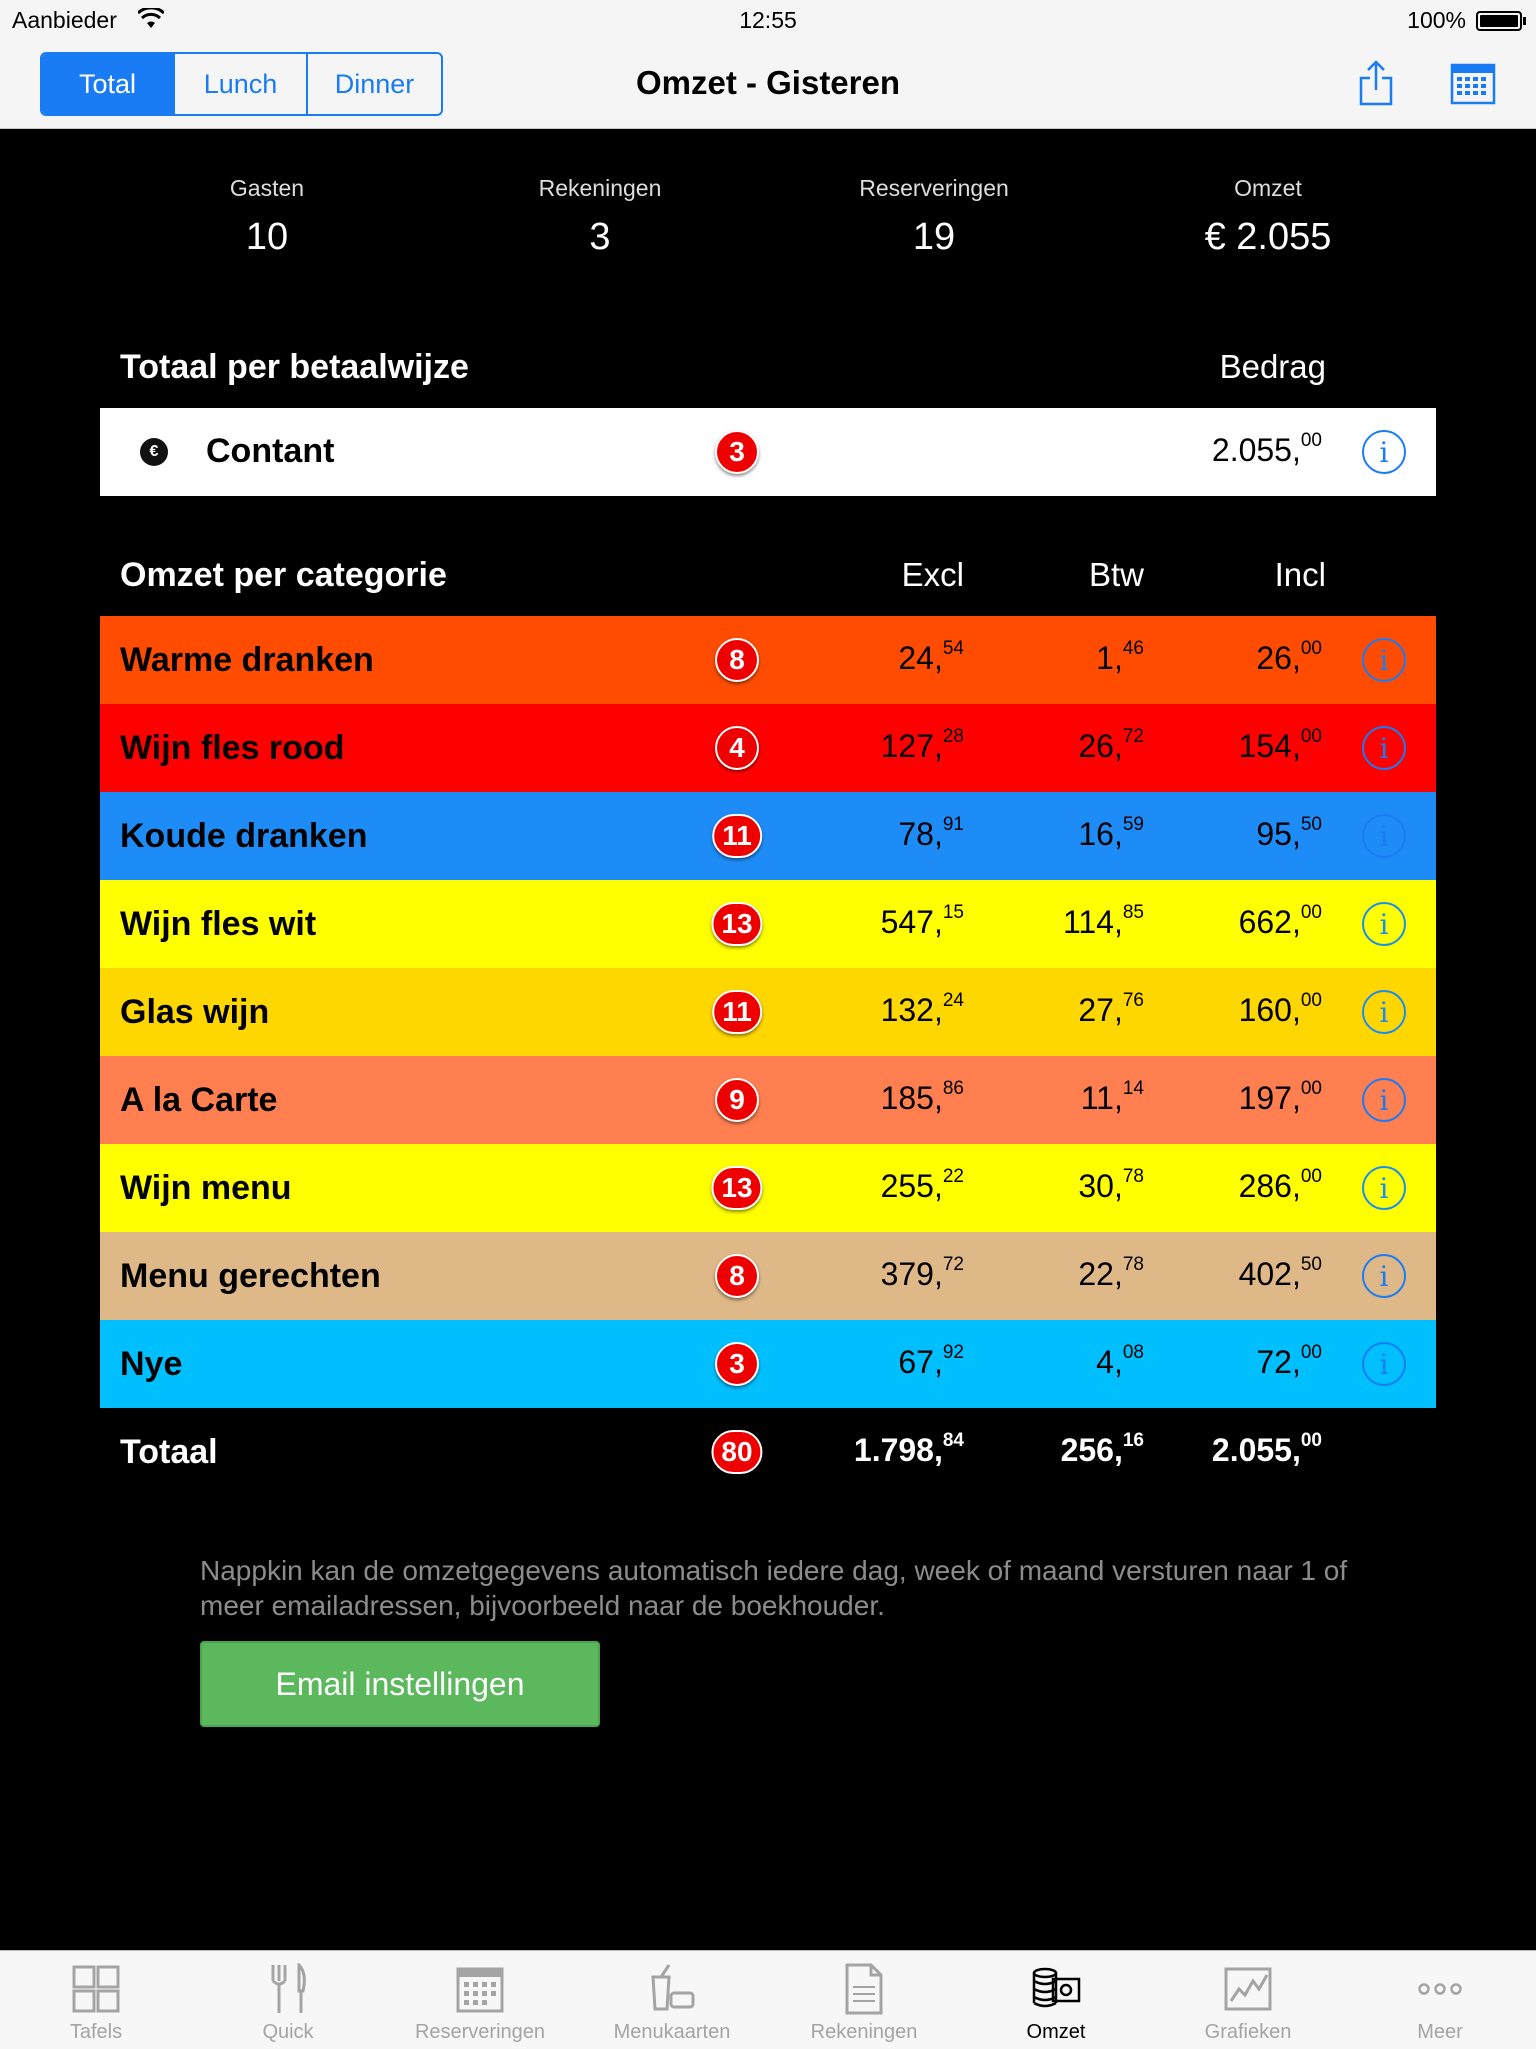 Image resolution: width=1536 pixels, height=2049 pixels. What do you see at coordinates (768, 20) in the screenshot?
I see `status-bar: Aanbieder 12:55 100%` at bounding box center [768, 20].